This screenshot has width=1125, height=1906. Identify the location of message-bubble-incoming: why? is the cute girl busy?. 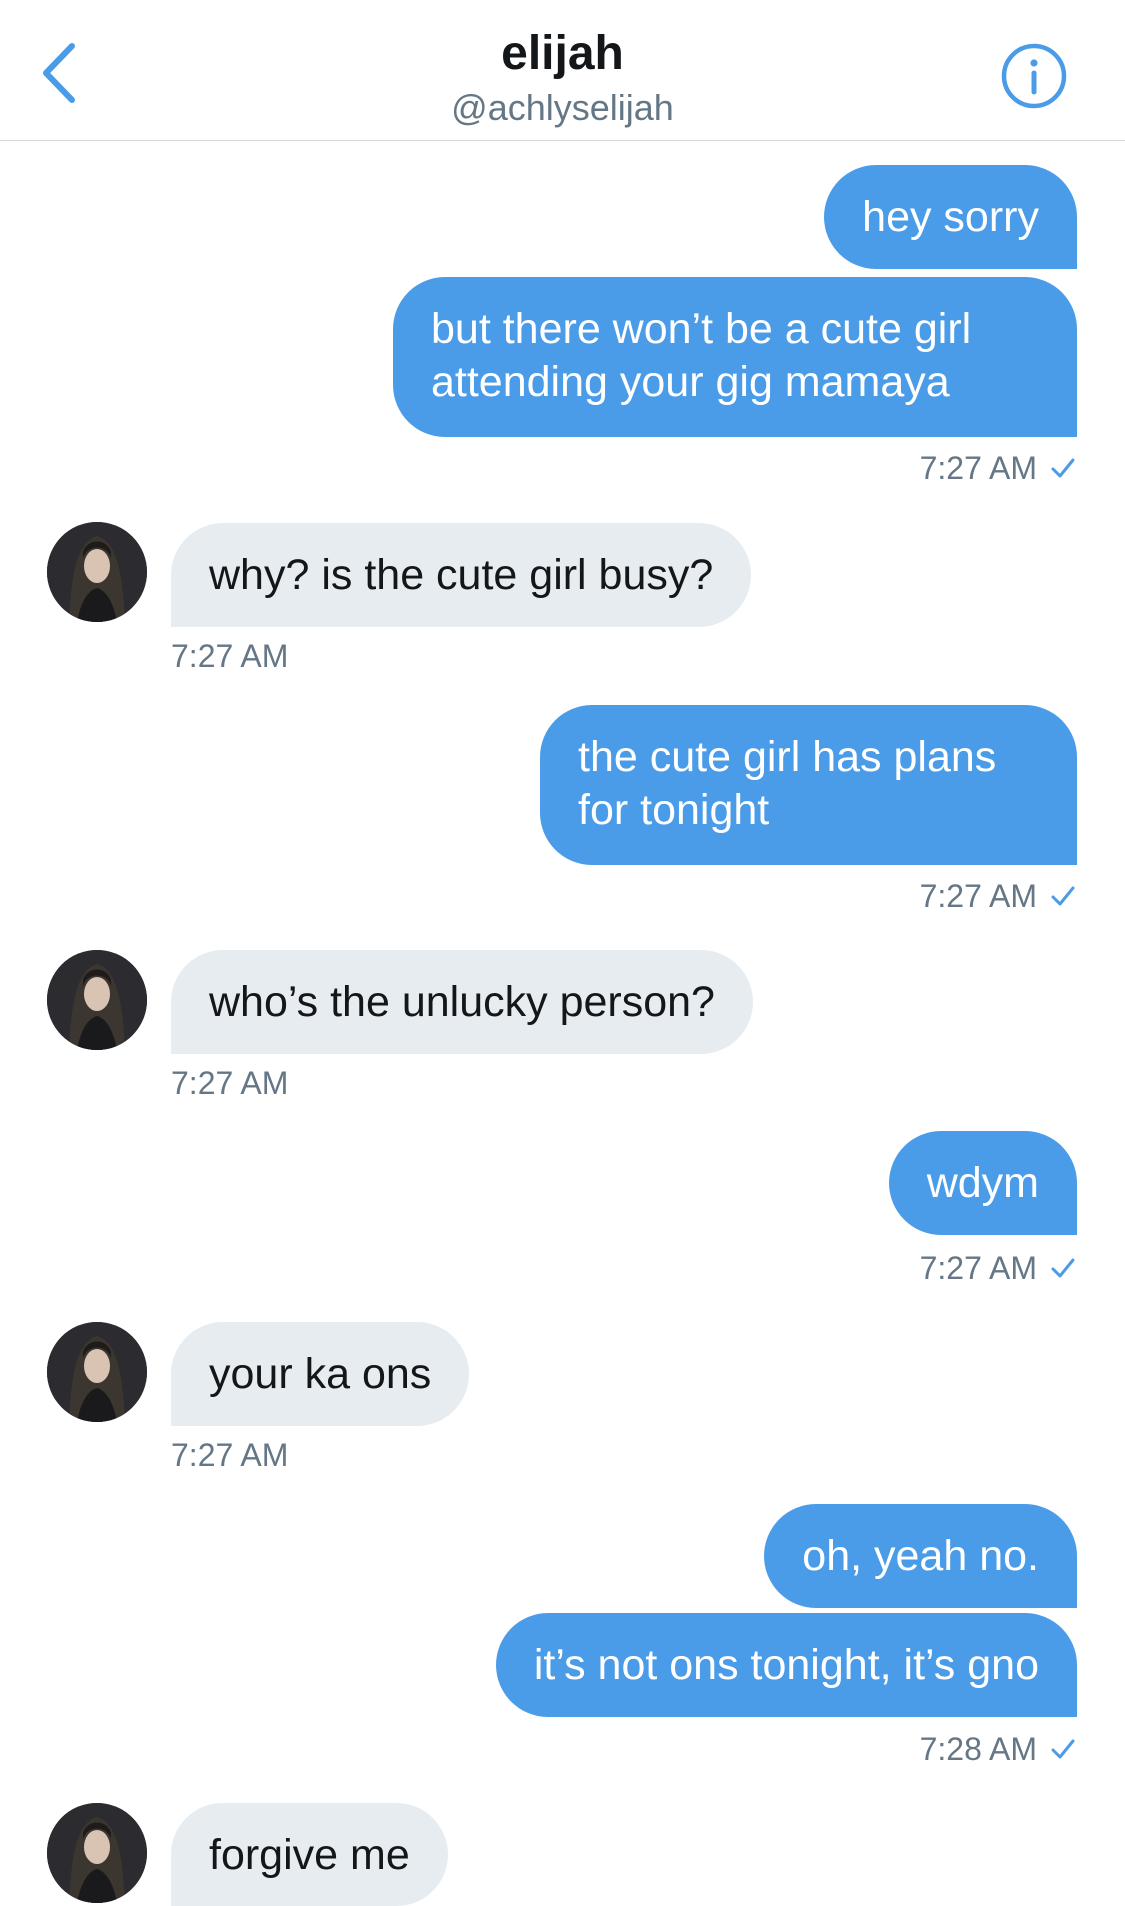
(461, 575).